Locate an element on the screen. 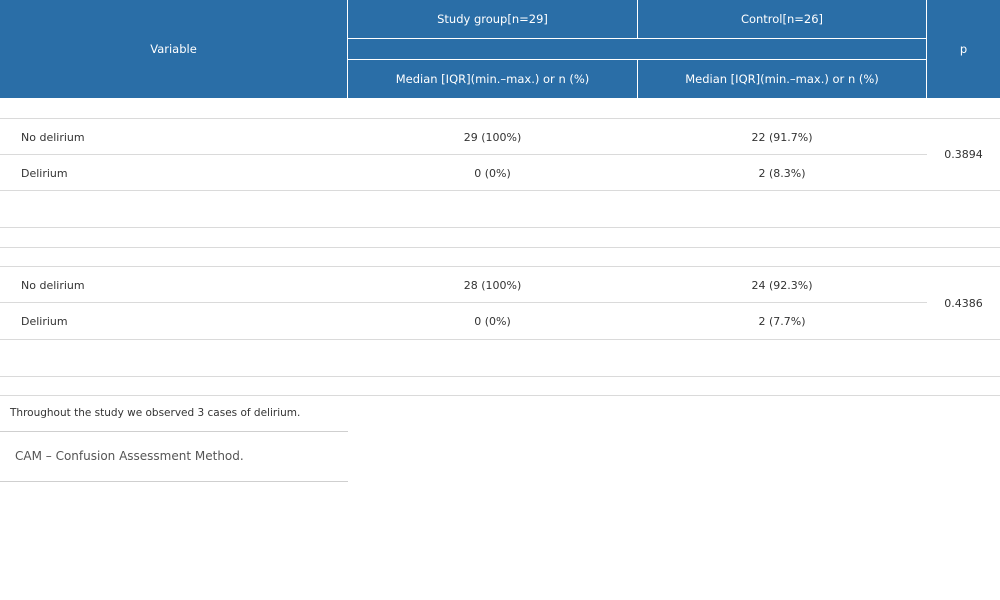  p-value: 0.4386 is located at coordinates (963, 303).